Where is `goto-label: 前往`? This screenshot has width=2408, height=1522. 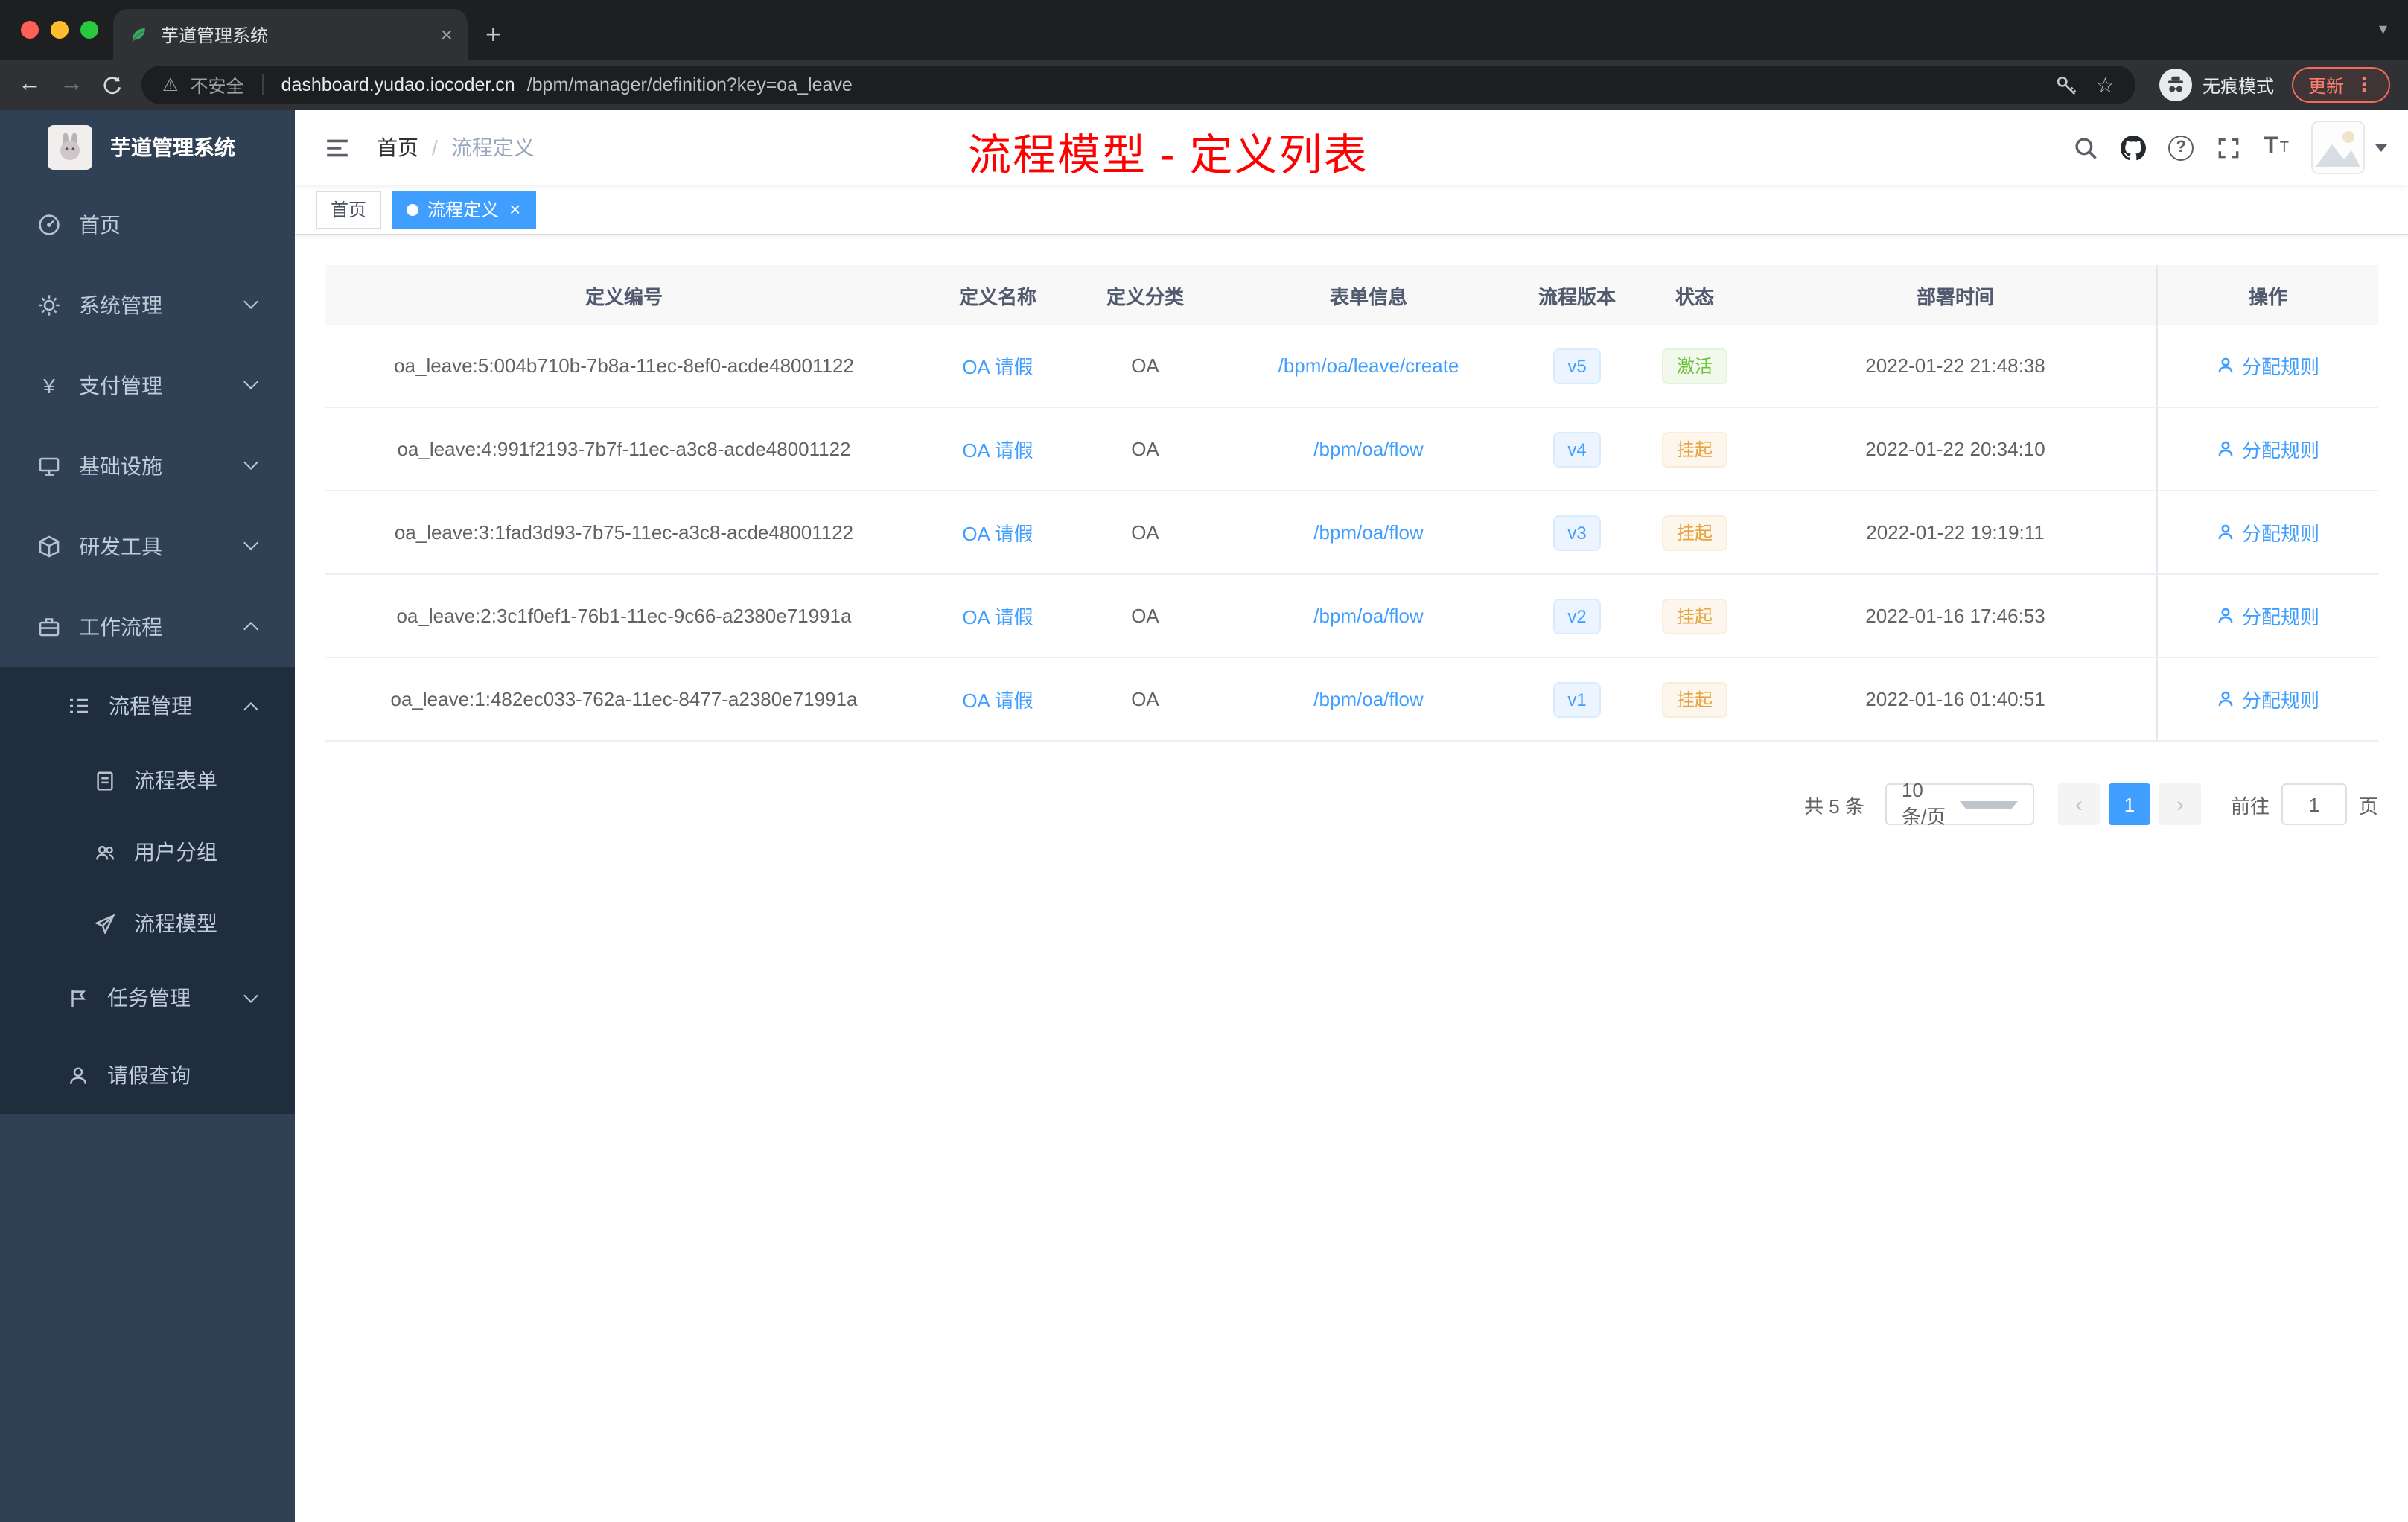
goto-label: 前往 is located at coordinates (2250, 806).